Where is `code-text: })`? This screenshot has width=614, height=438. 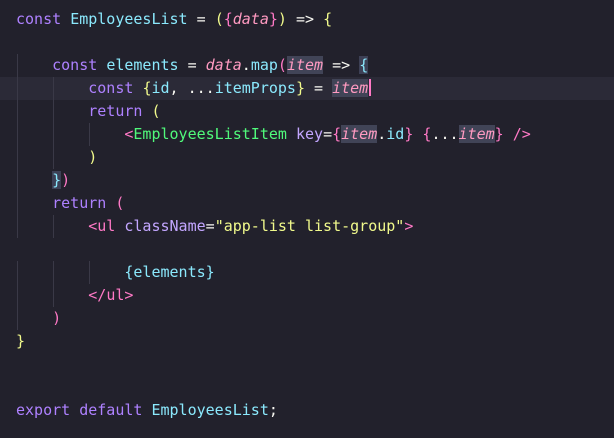
code-text: }) is located at coordinates (43, 180).